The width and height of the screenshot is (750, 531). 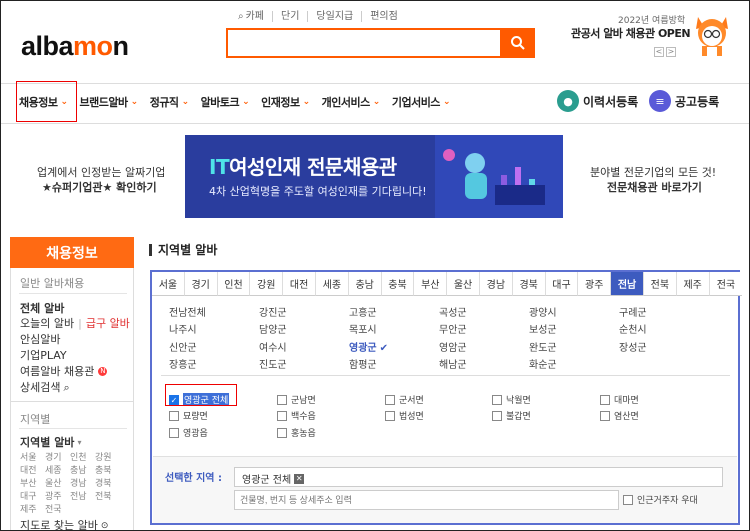 I want to click on region-link: 전남, so click(x=82, y=497).